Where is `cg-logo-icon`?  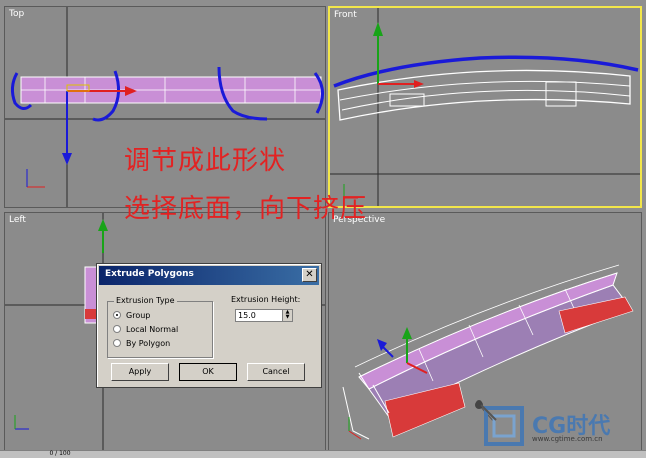 cg-logo-icon is located at coordinates (500, 423).